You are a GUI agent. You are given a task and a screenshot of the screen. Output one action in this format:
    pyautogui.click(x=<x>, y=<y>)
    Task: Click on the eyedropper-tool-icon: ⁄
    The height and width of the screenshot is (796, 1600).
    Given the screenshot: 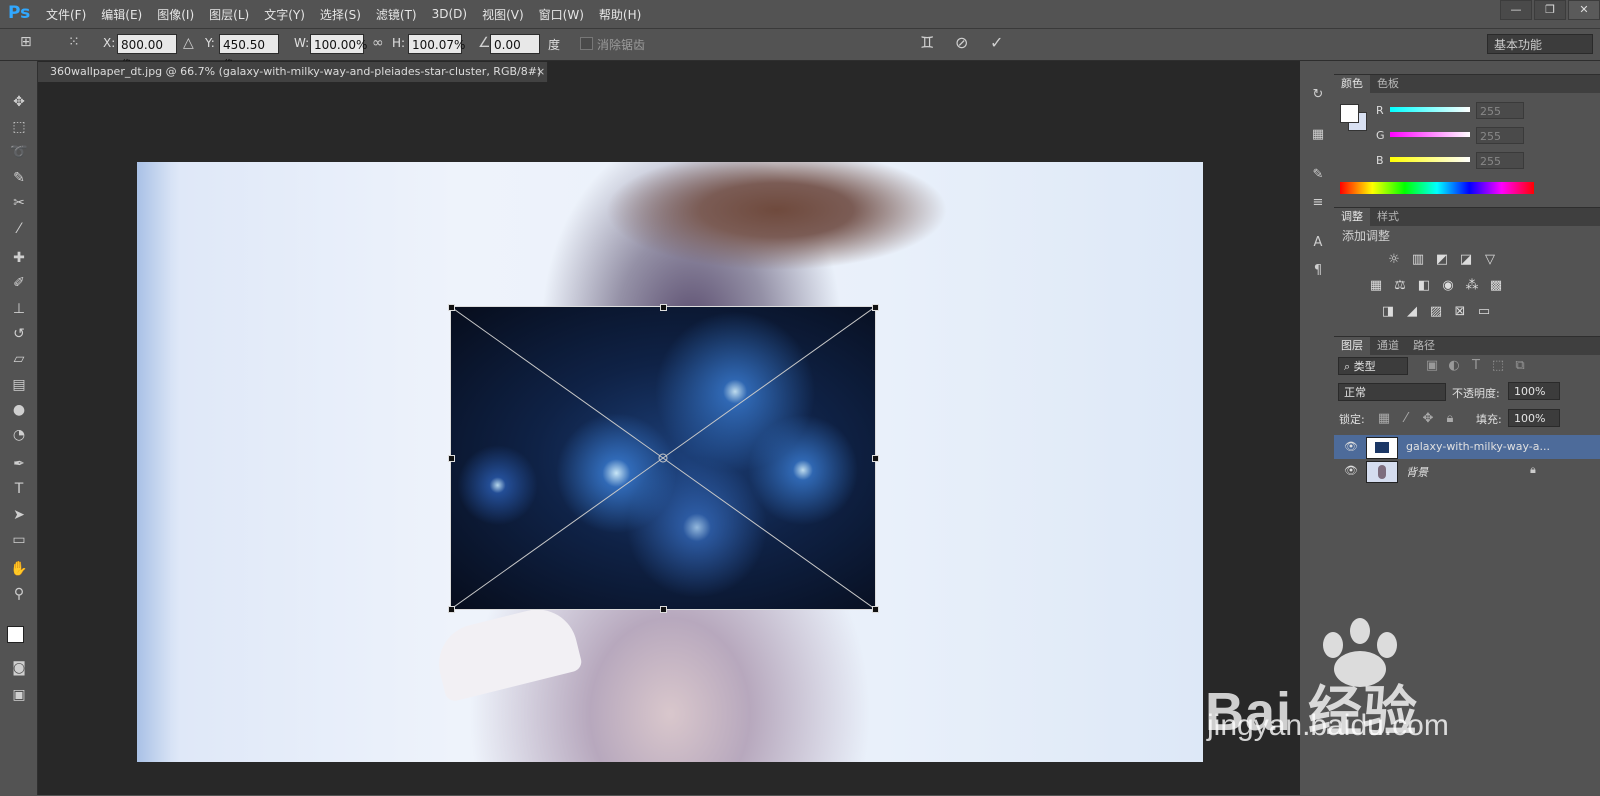 What is the action you would take?
    pyautogui.click(x=19, y=229)
    